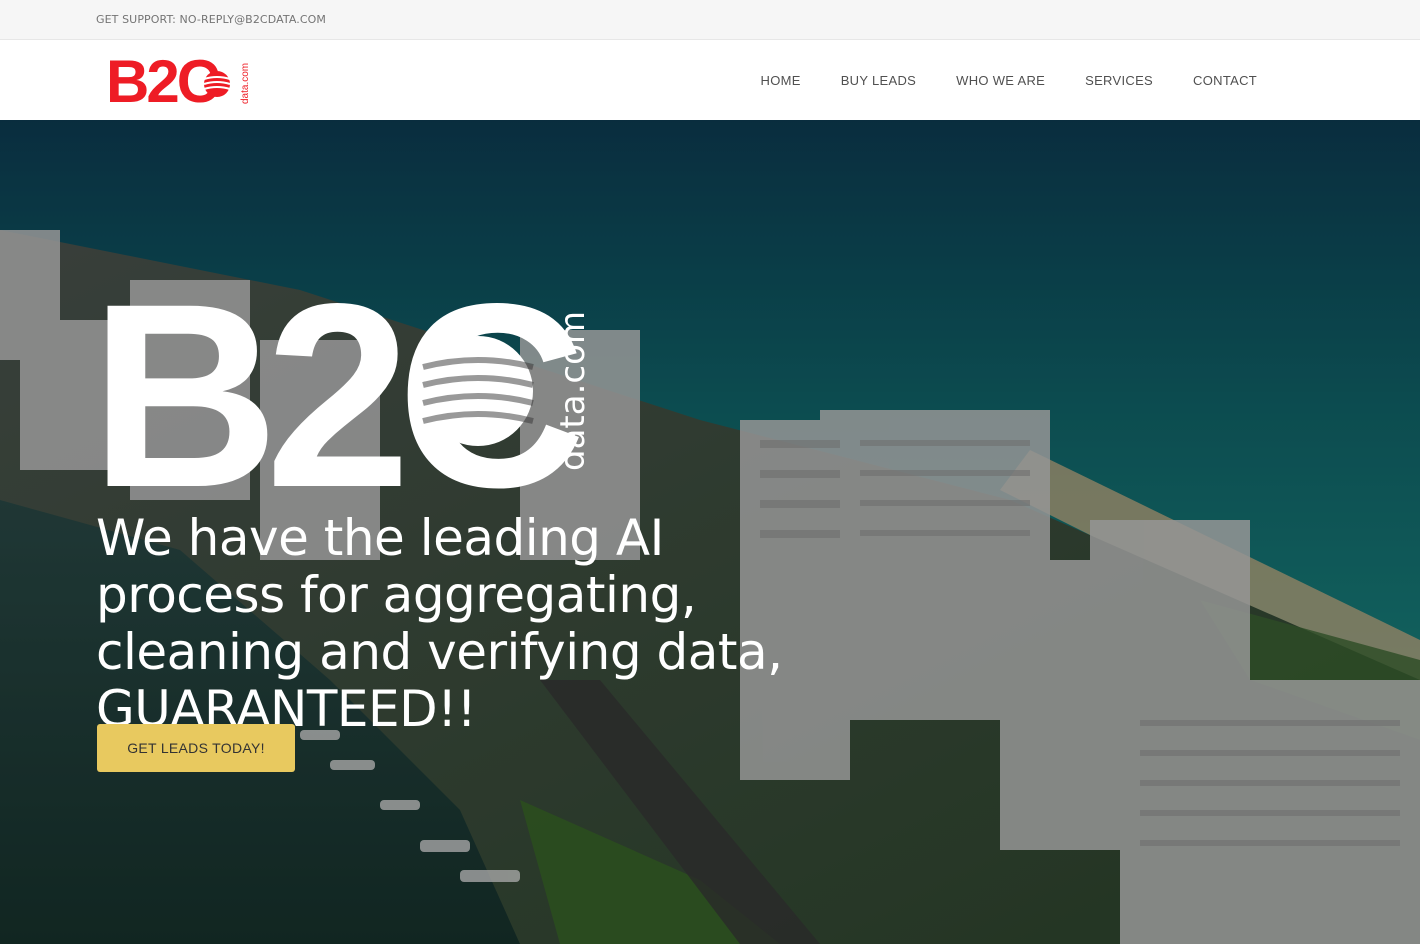 This screenshot has width=1420, height=944. What do you see at coordinates (710, 20) in the screenshot?
I see `top-support-bar: GET SUPPORT: NO-REPLY@B2CDATA.COM` at bounding box center [710, 20].